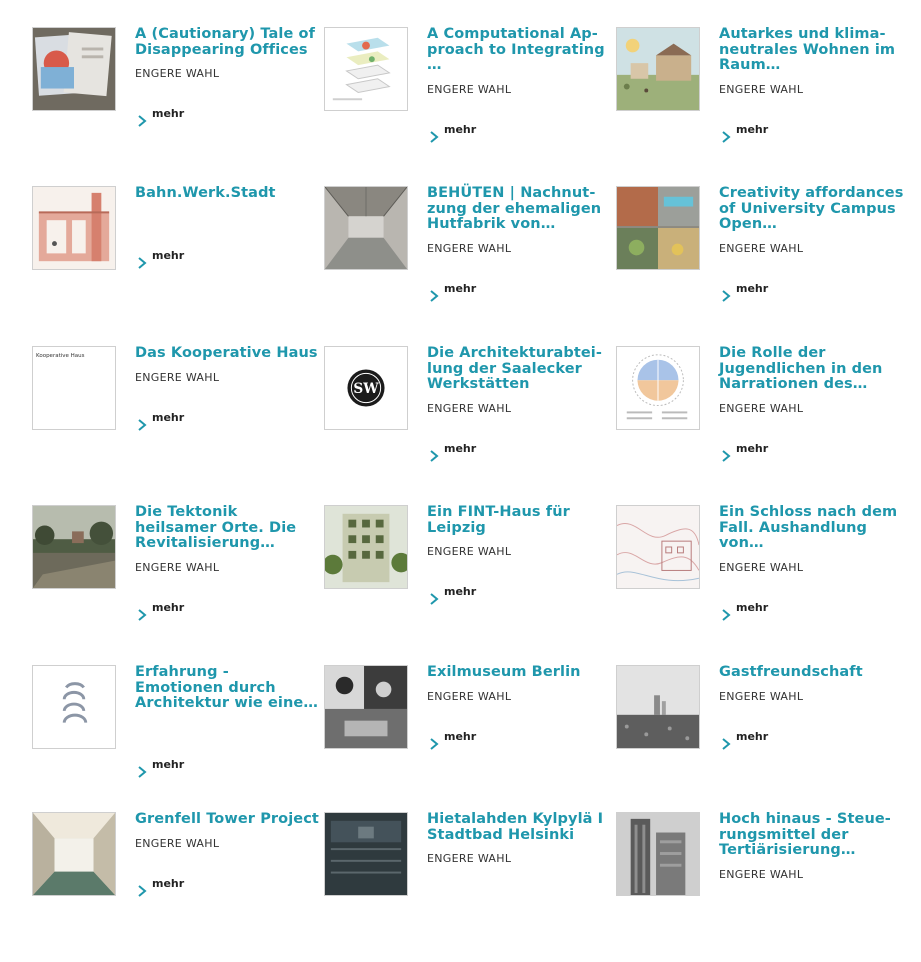 The width and height of the screenshot is (921, 962). Describe the element at coordinates (811, 672) in the screenshot. I see `result-title: Gastfreundschaft` at that location.